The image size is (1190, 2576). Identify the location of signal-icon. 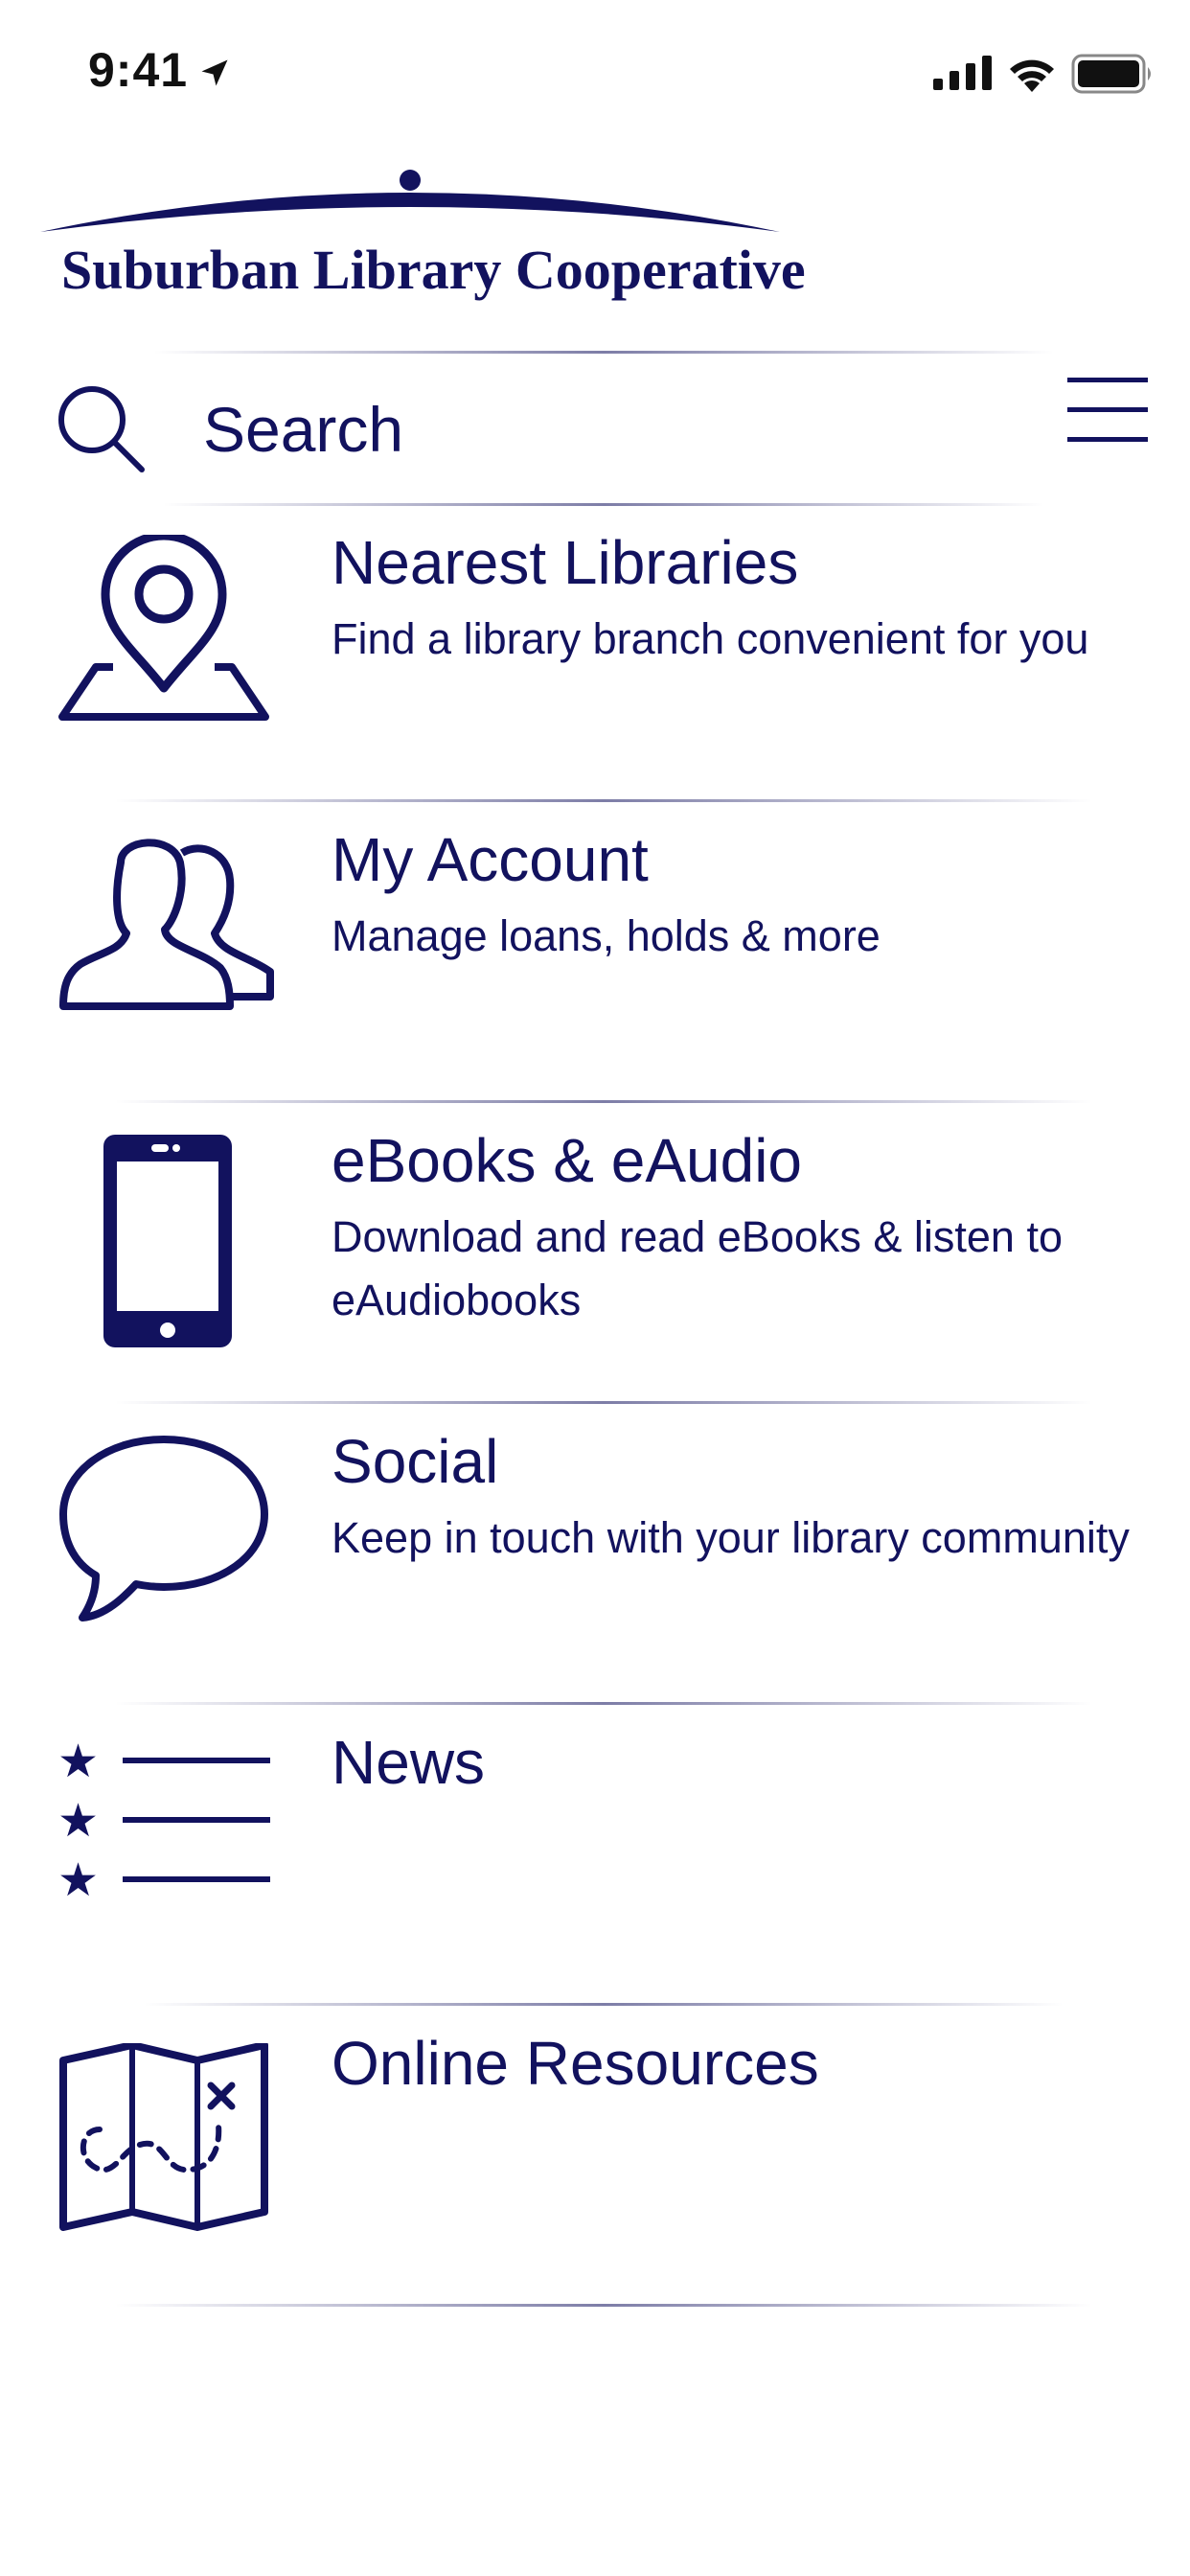
(963, 73).